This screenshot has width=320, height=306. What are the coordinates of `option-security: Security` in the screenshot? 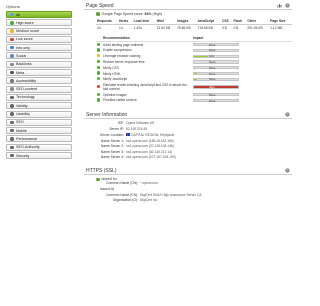 It's located at (39, 156).